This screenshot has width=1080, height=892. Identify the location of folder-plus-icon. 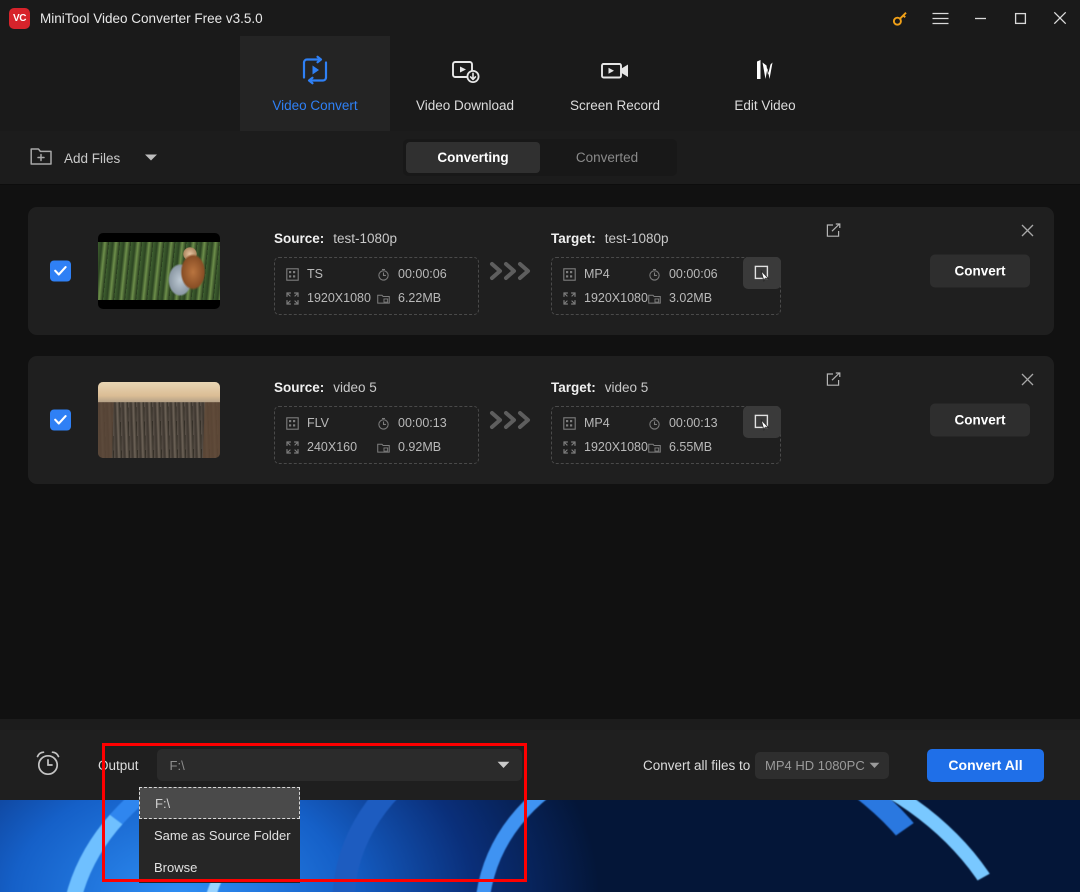
(41, 158).